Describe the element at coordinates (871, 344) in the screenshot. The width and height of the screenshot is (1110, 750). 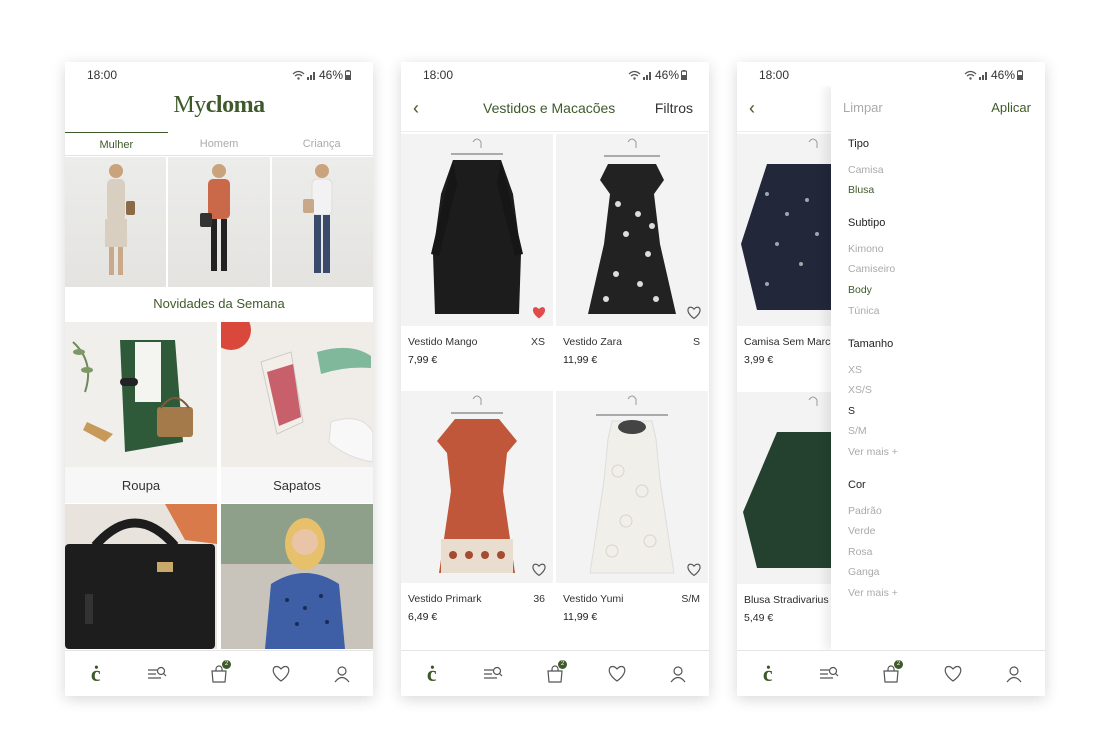
I see `filter-section-tamanho: Tamanho` at that location.